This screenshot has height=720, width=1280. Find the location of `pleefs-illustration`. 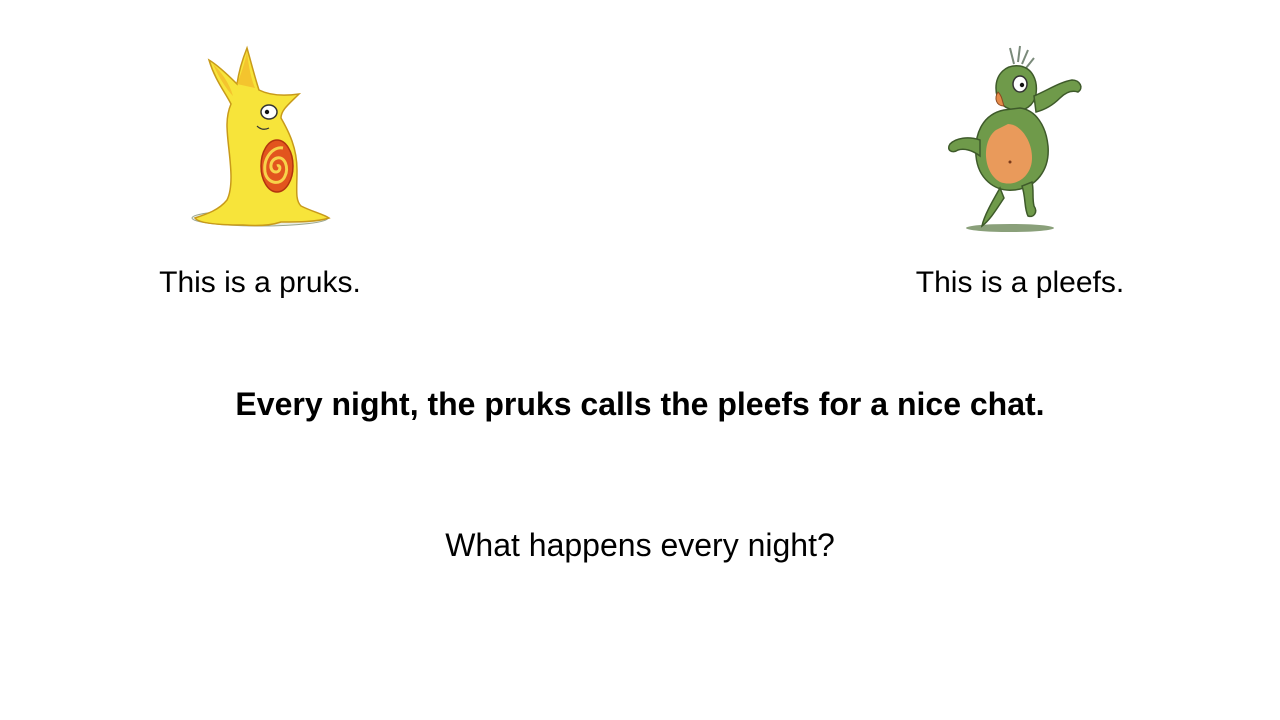

pleefs-illustration is located at coordinates (1014, 138).